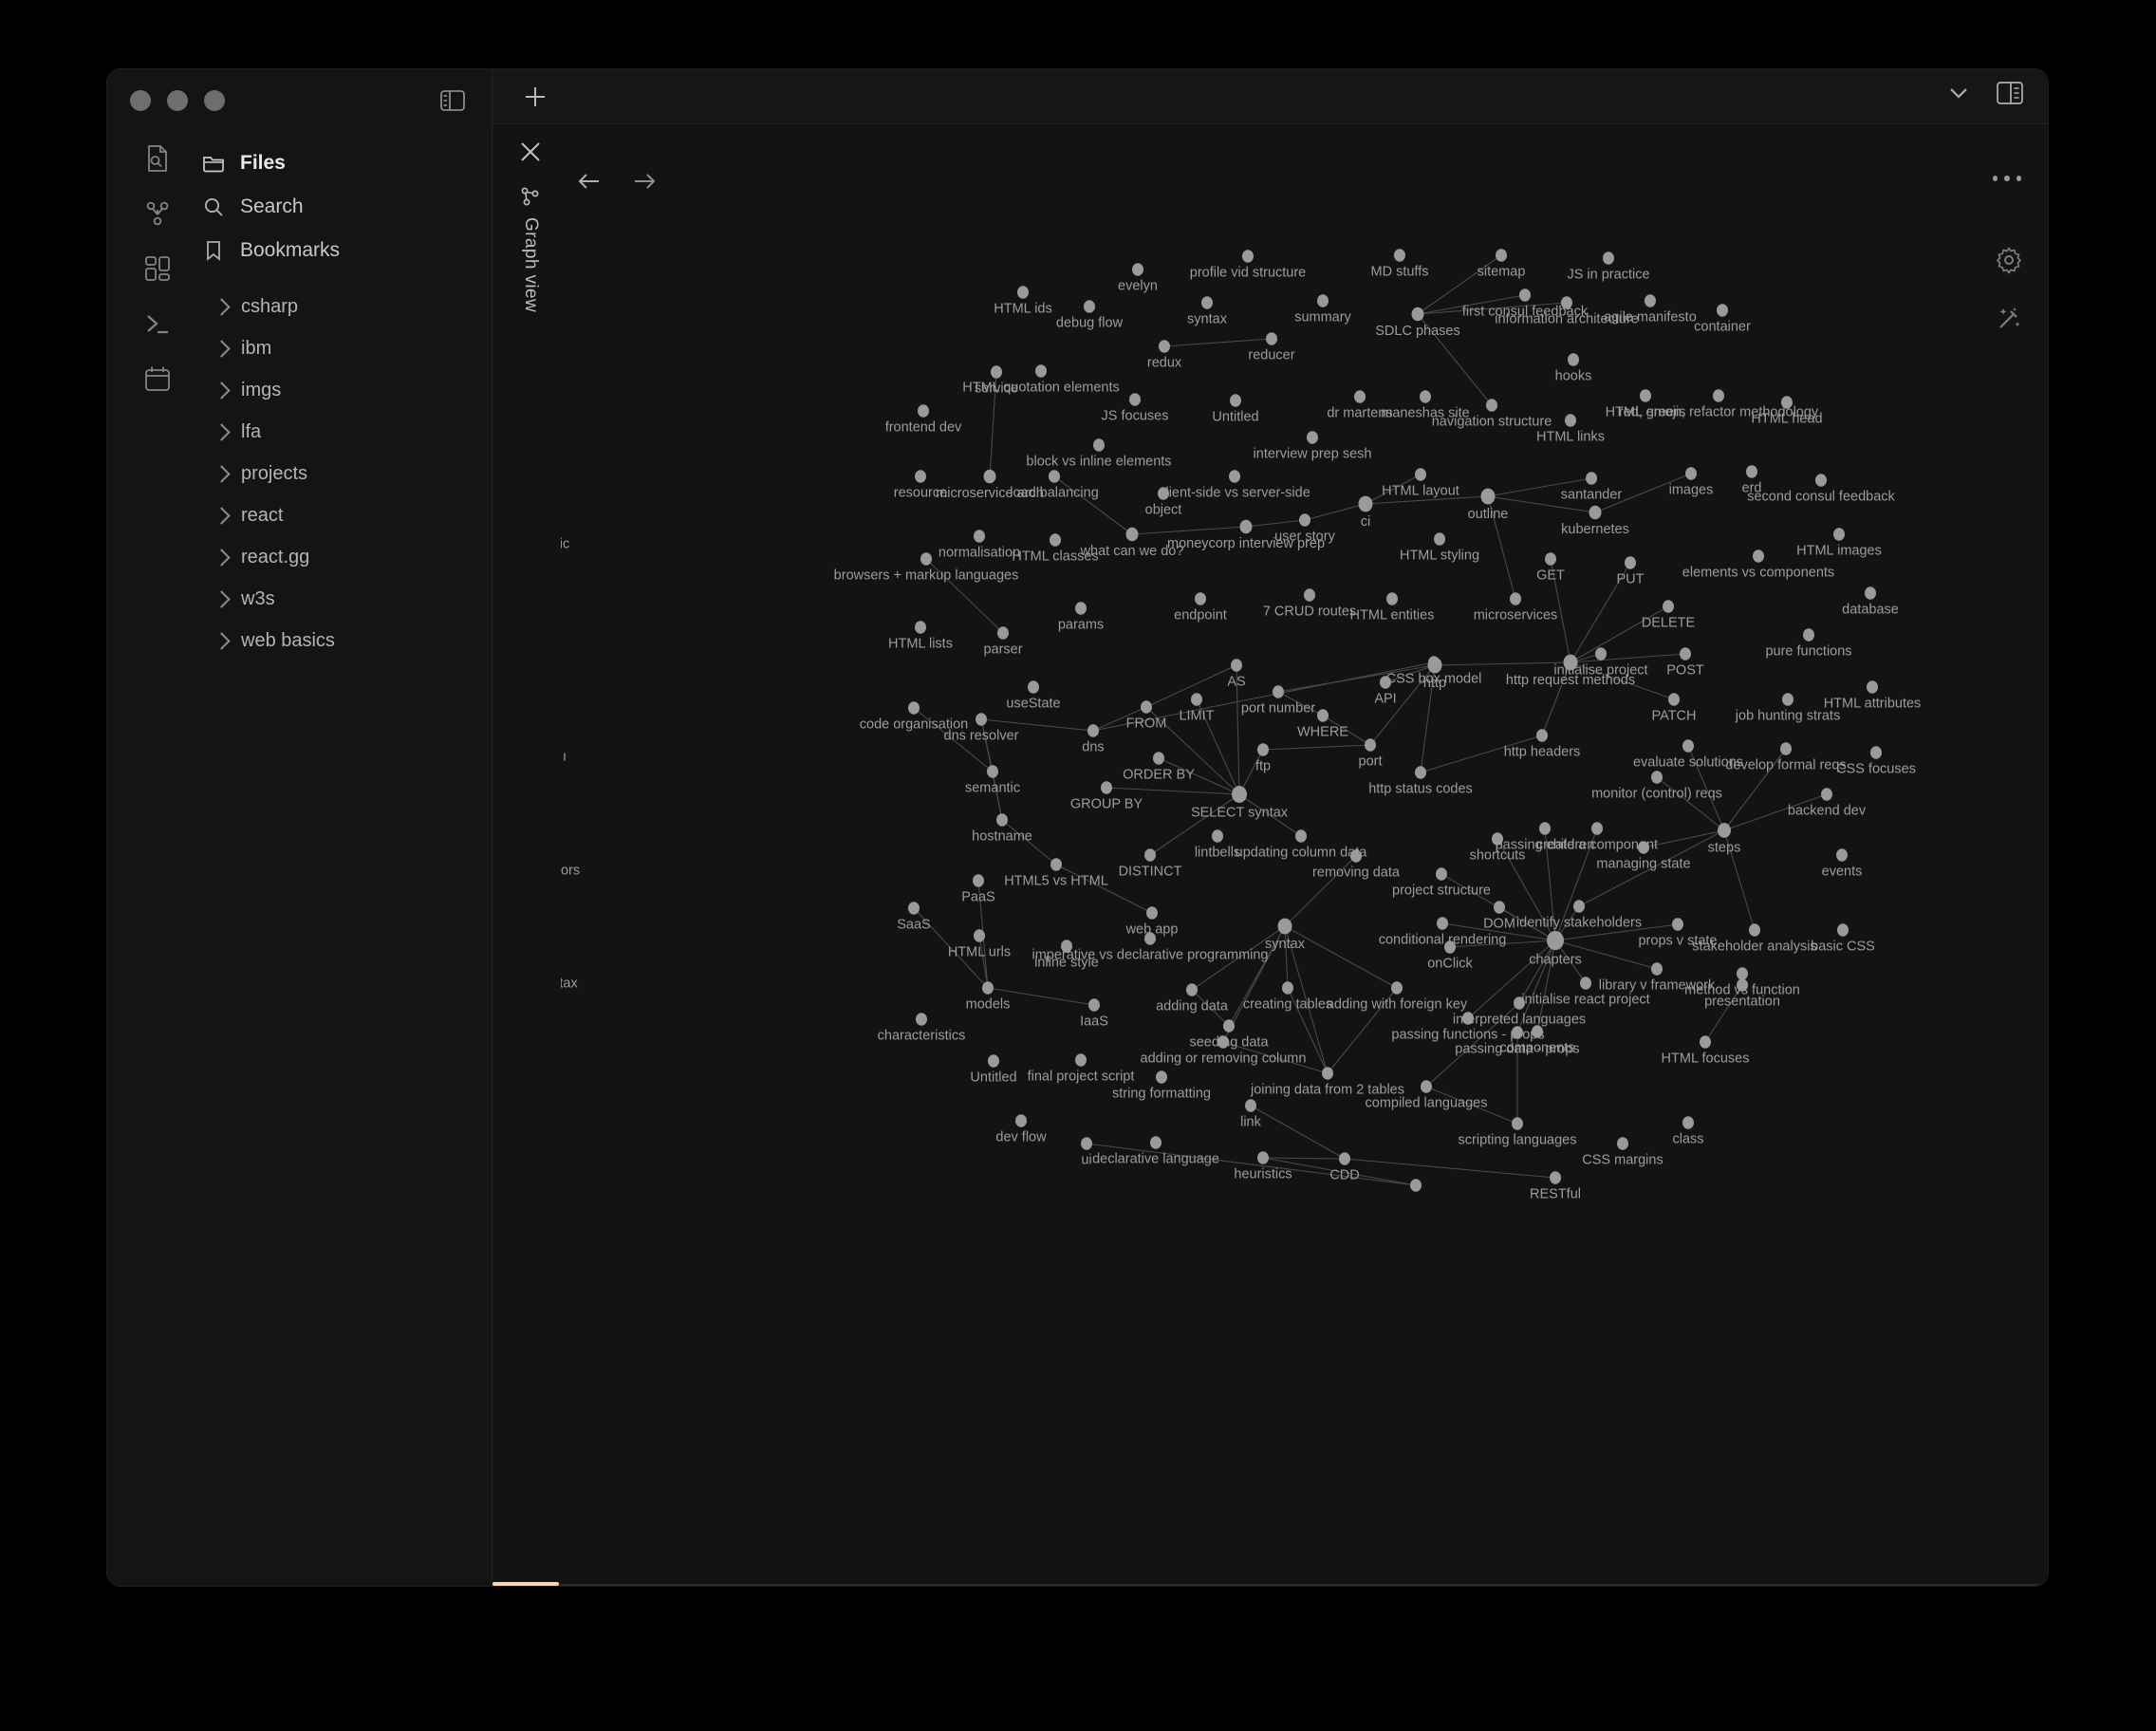 The height and width of the screenshot is (1731, 2156). Describe the element at coordinates (157, 323) in the screenshot. I see `terminal-icon` at that location.